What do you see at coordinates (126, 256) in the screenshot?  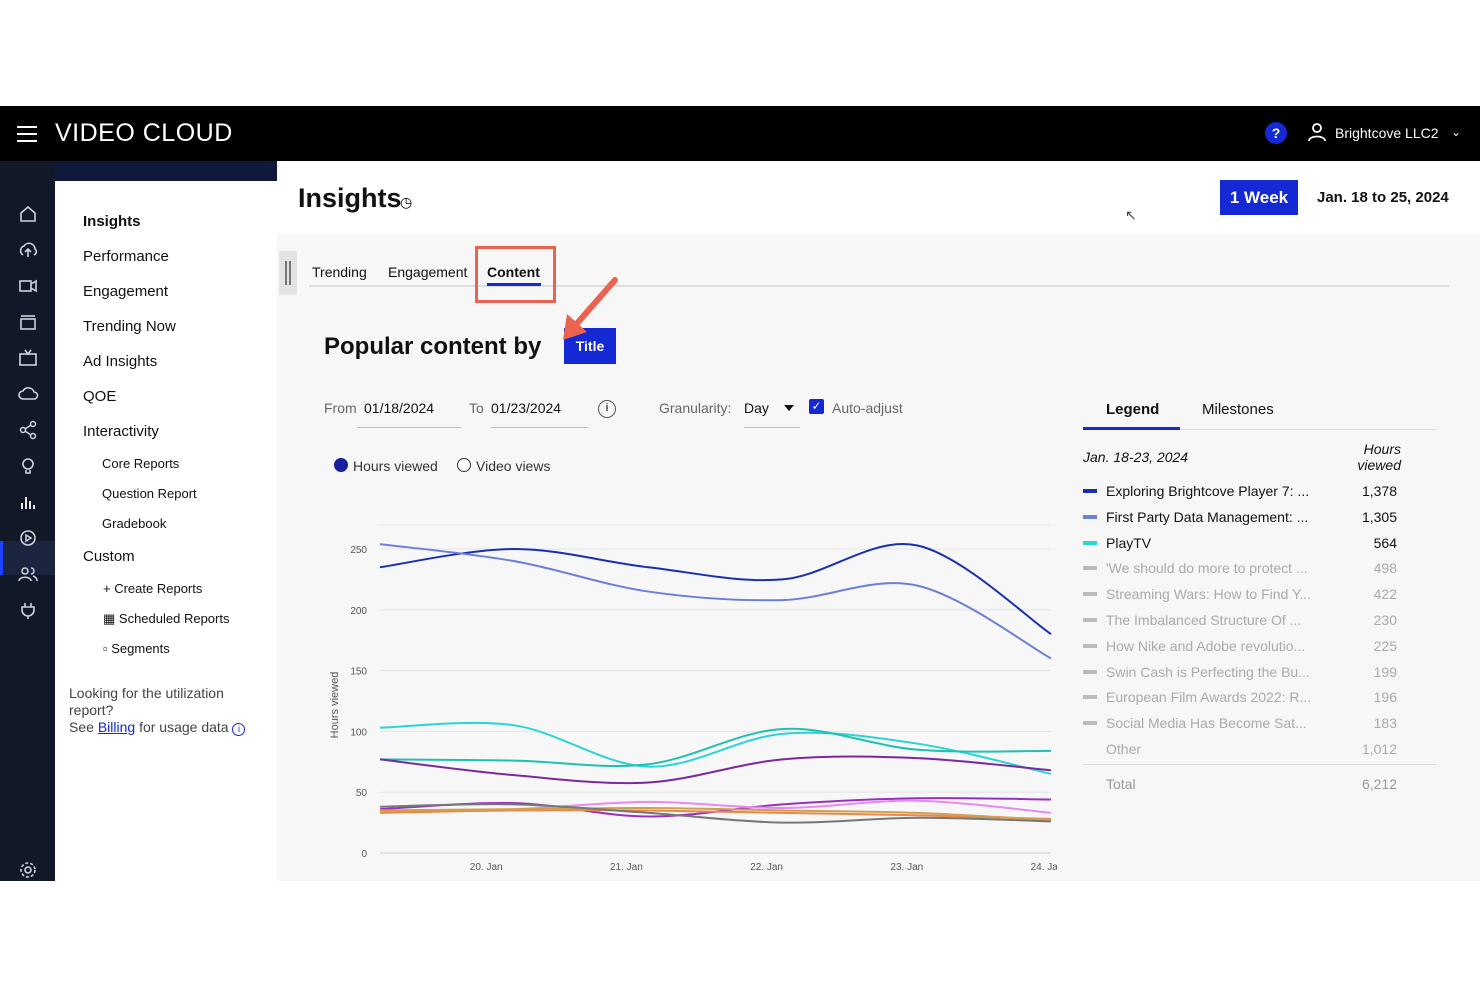 I see `sidebar-item-performance: Performance` at bounding box center [126, 256].